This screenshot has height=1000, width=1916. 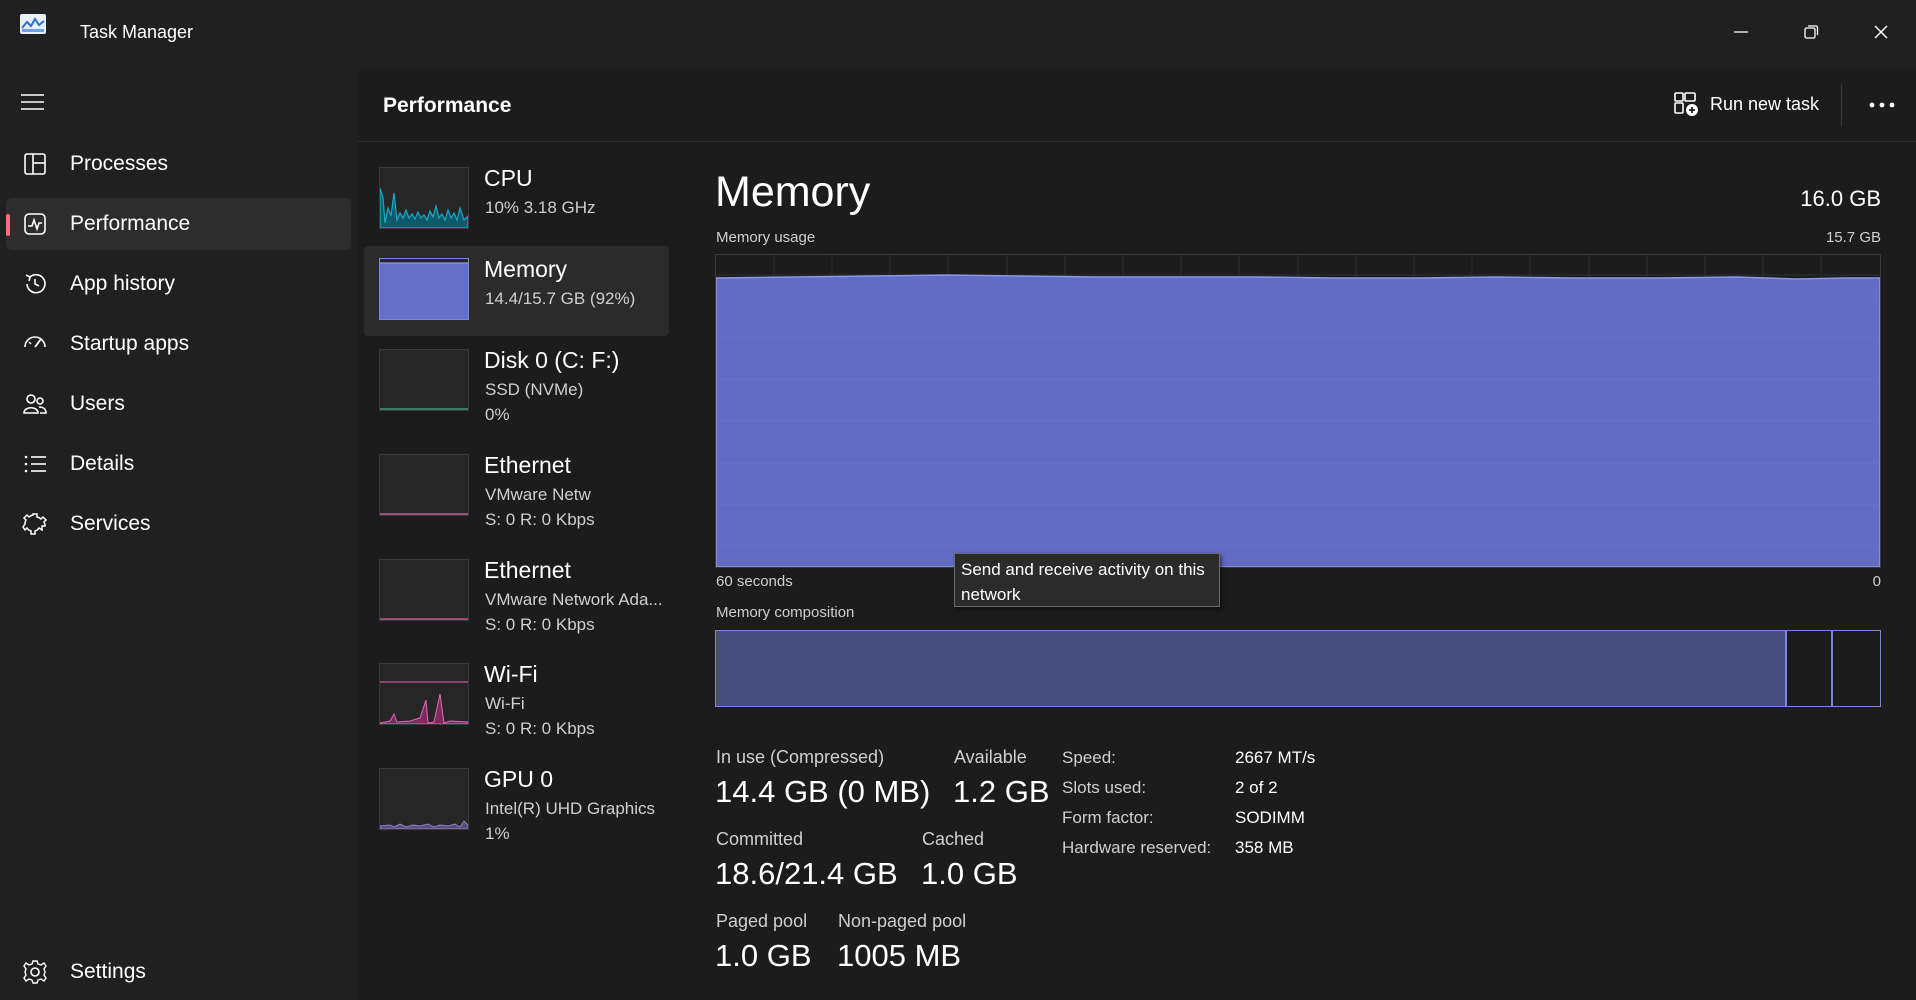 What do you see at coordinates (766, 237) in the screenshot?
I see `memory-usage-label: Memory usage` at bounding box center [766, 237].